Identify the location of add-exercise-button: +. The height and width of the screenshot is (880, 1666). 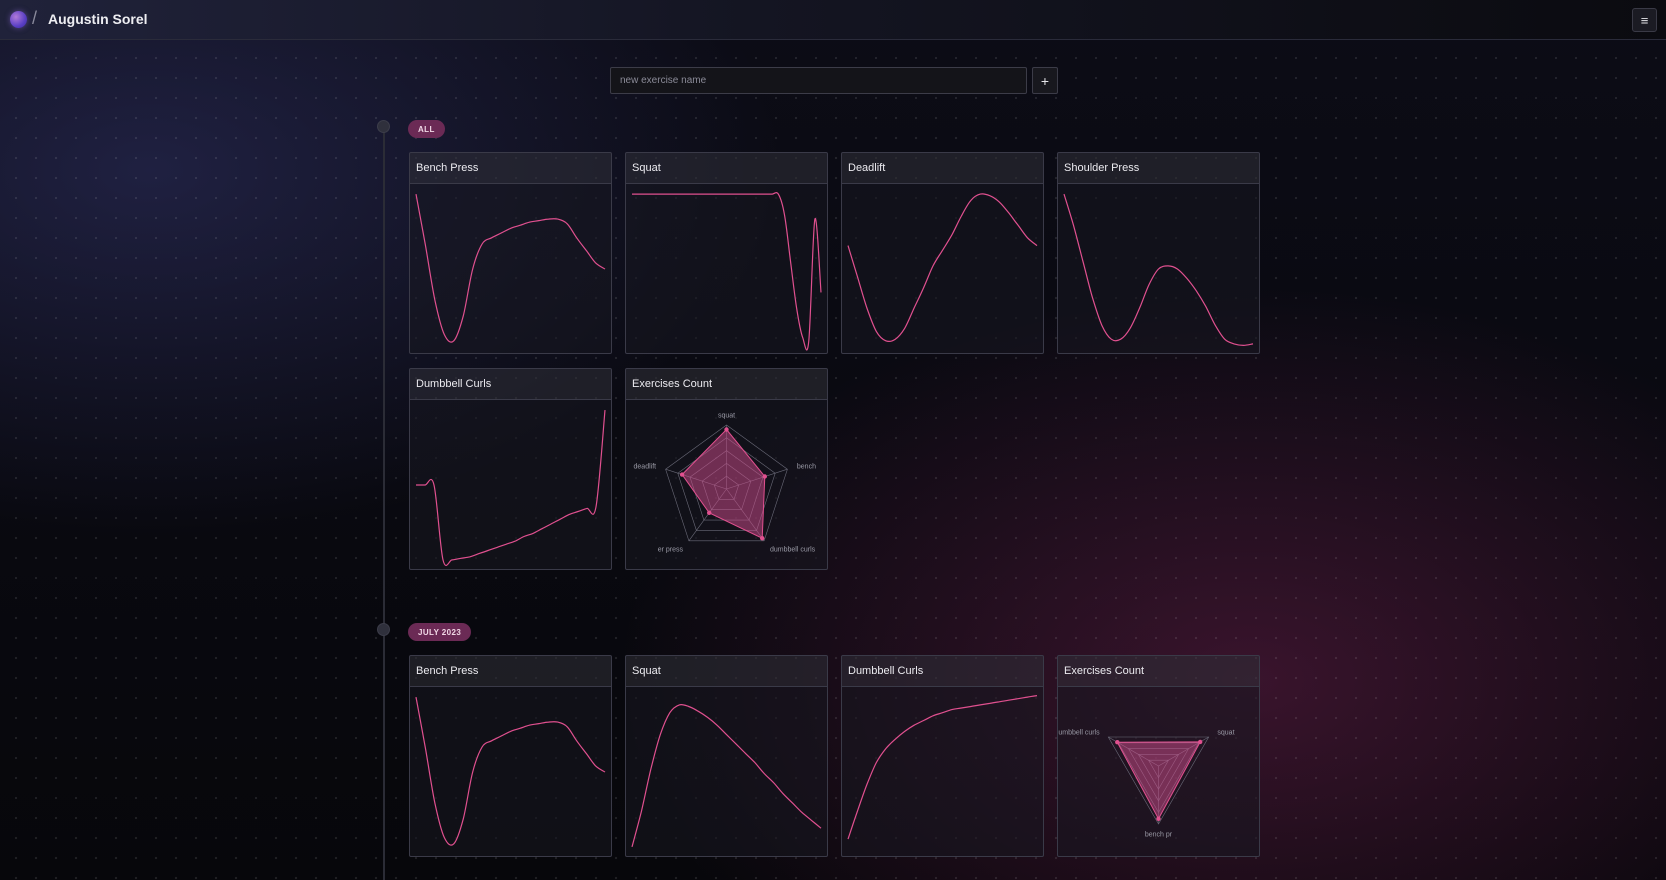
(1045, 80).